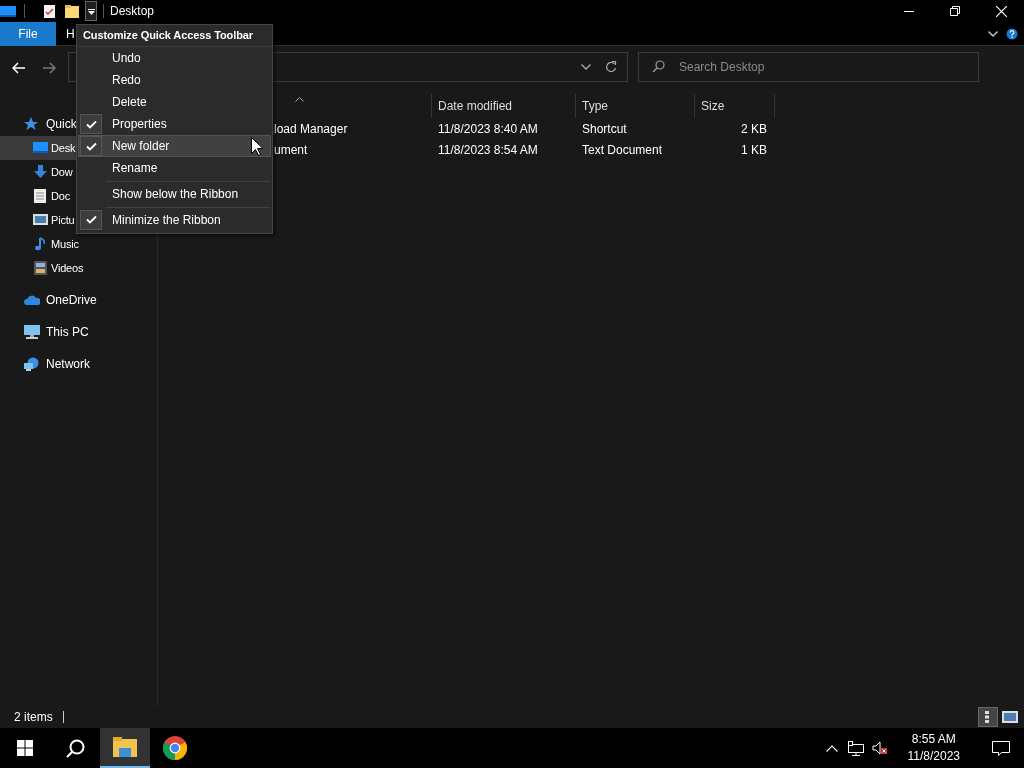  What do you see at coordinates (33, 717) in the screenshot?
I see `item-count: 2 items` at bounding box center [33, 717].